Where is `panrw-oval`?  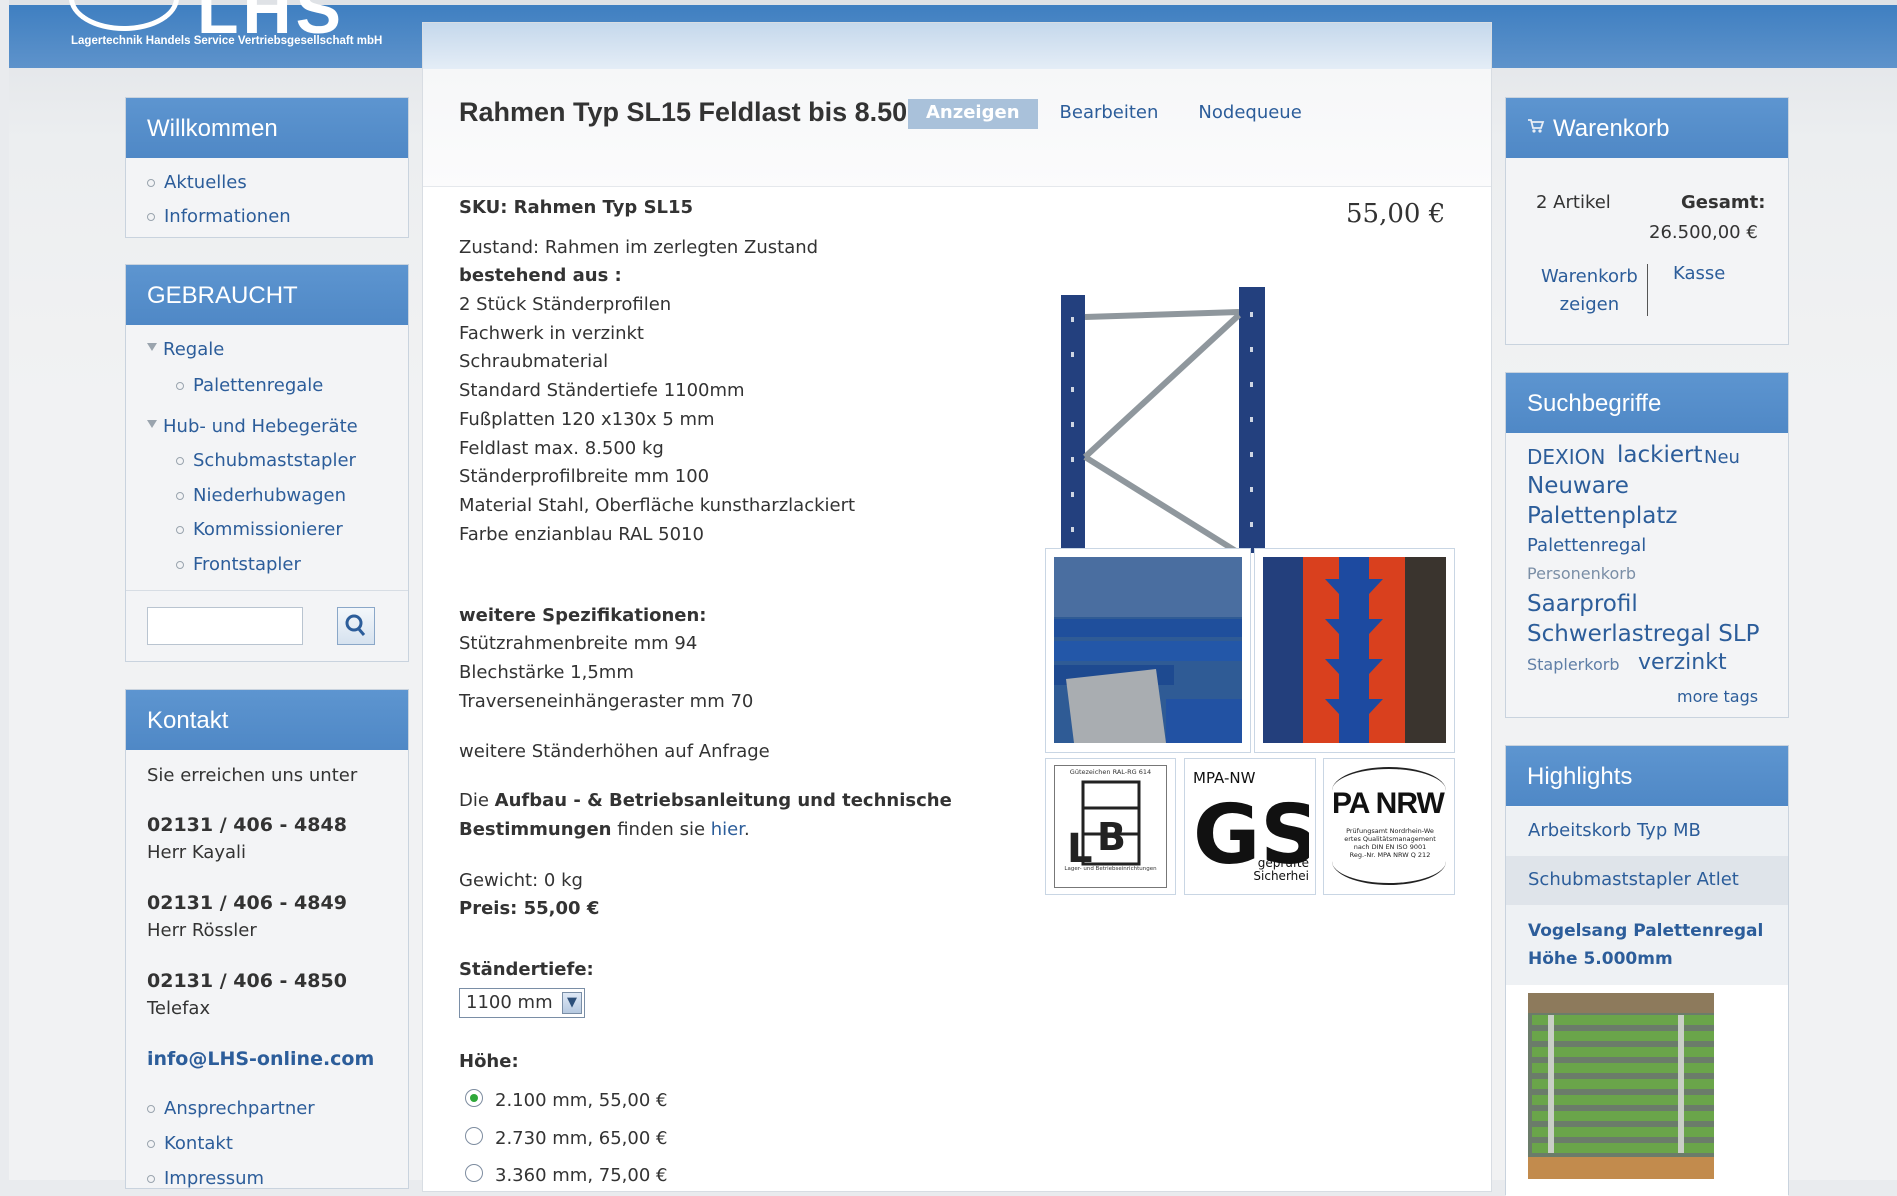 panrw-oval is located at coordinates (1389, 826).